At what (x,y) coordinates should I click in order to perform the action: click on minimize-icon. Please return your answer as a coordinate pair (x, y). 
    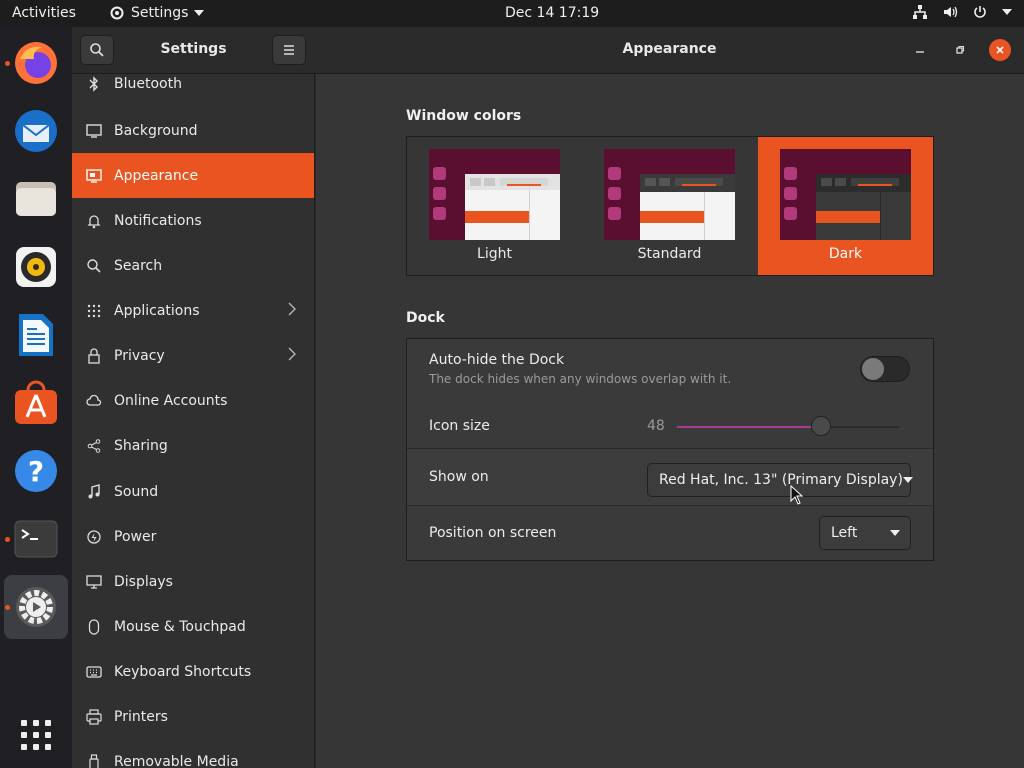
    Looking at the image, I should click on (920, 52).